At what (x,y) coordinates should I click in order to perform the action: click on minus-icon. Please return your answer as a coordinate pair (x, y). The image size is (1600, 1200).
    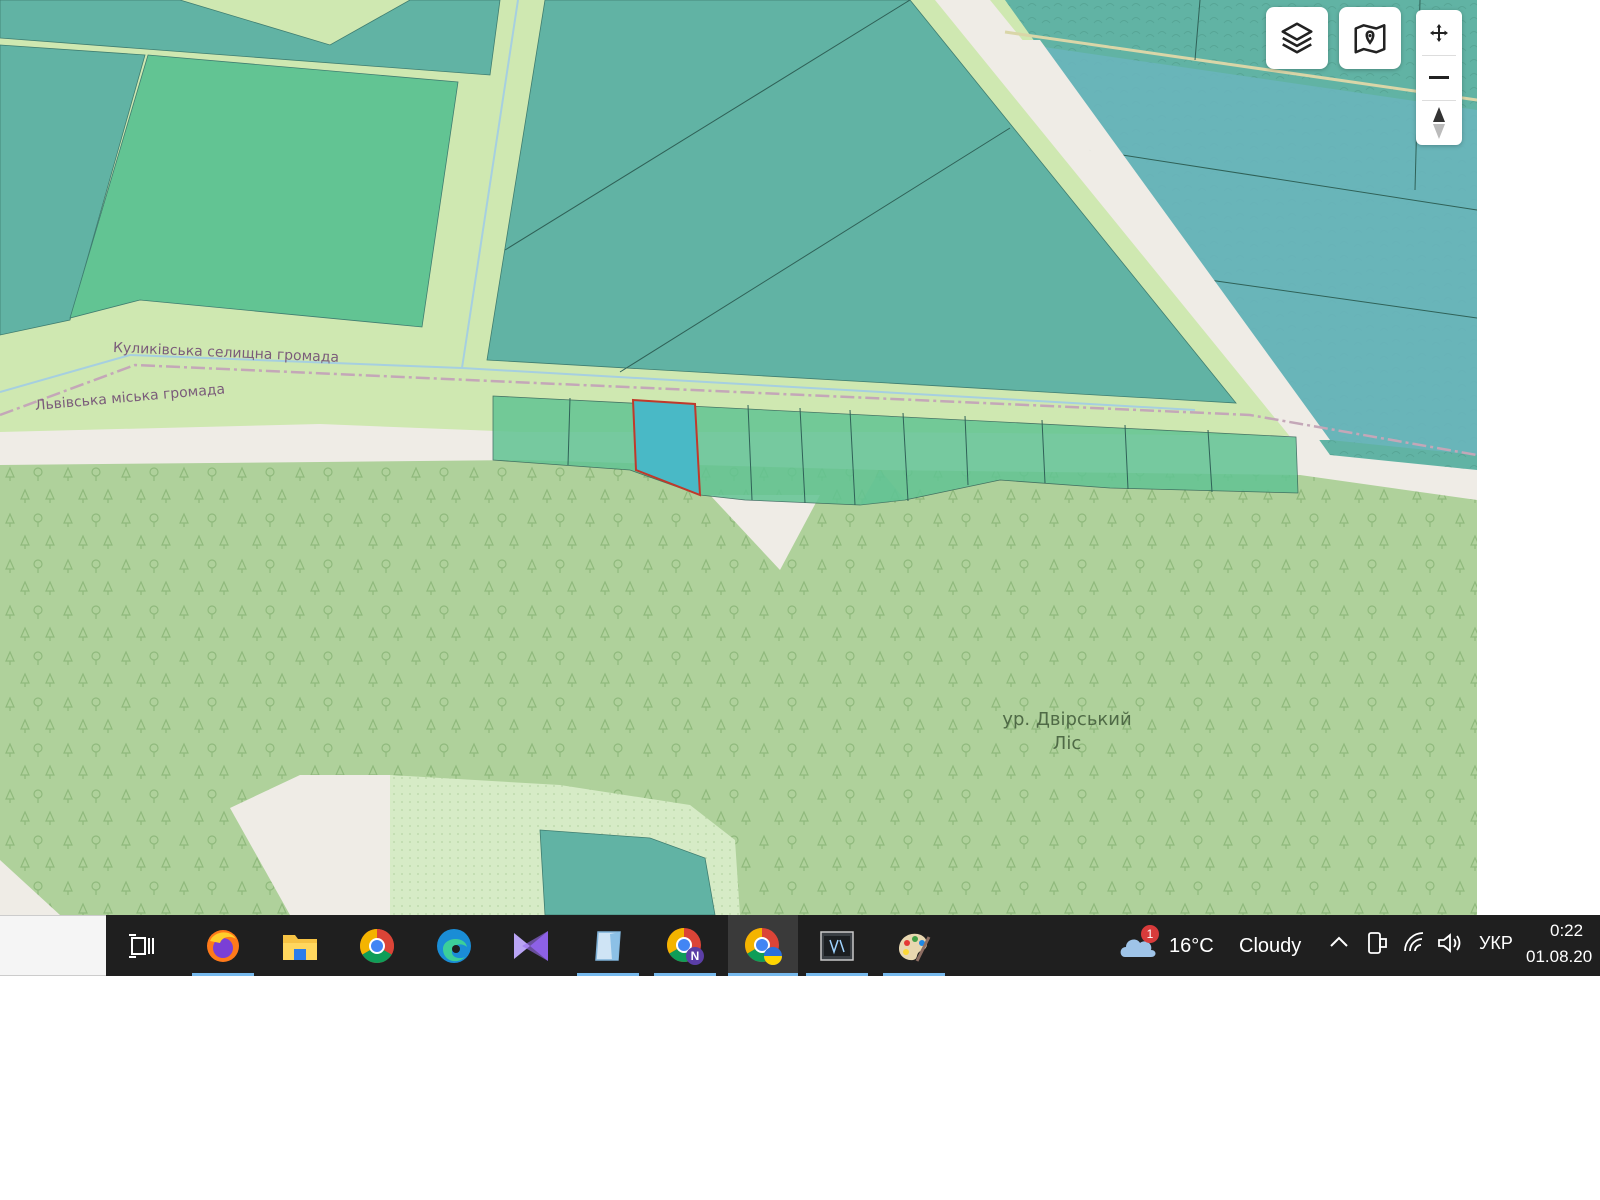
    Looking at the image, I should click on (1439, 77).